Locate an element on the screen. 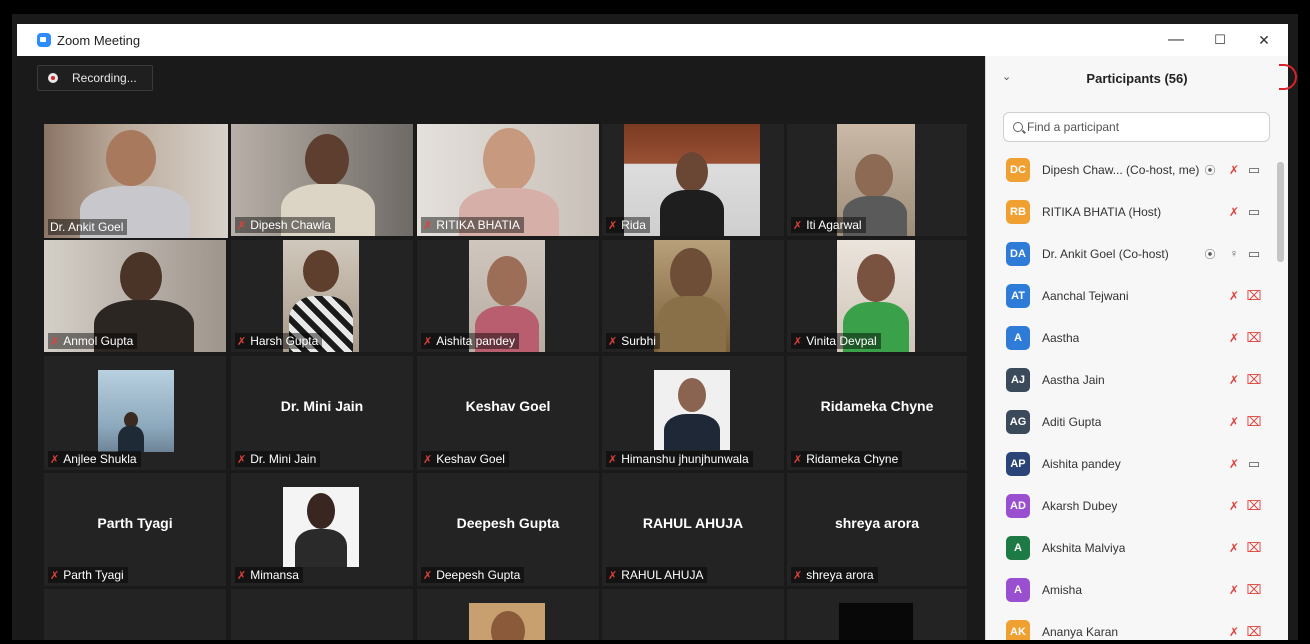  avatar: RB is located at coordinates (1018, 212).